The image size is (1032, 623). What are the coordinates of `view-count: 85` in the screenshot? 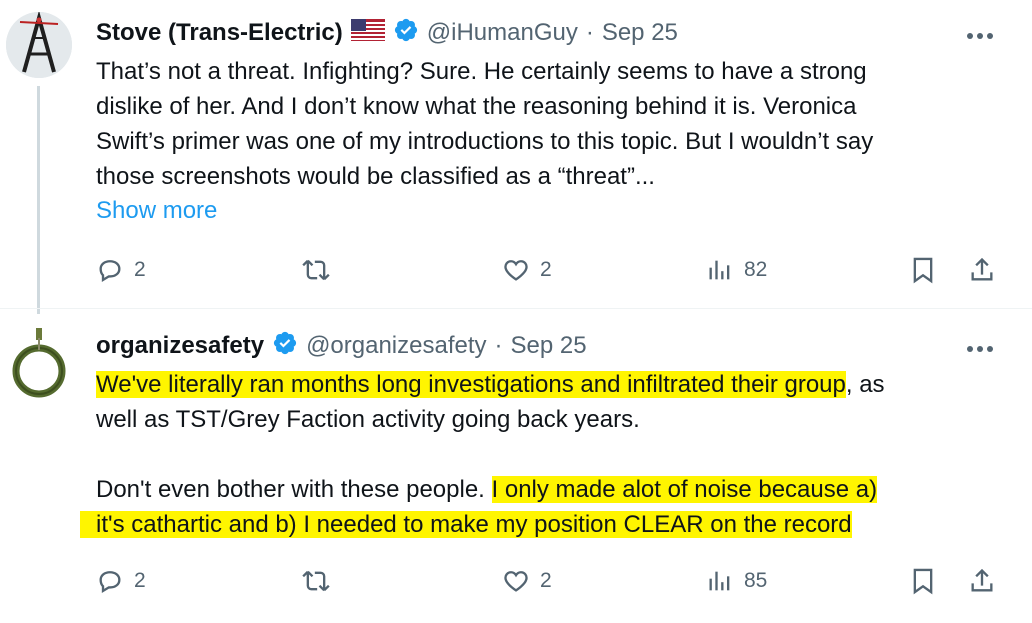 It's located at (756, 580).